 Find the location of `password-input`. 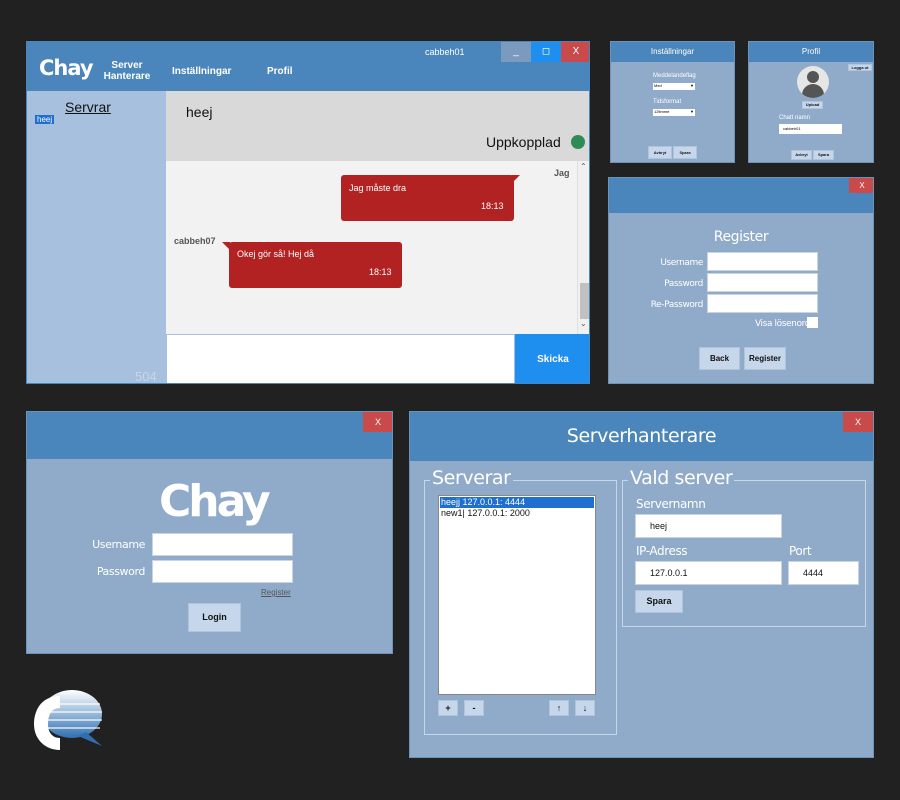

password-input is located at coordinates (762, 282).